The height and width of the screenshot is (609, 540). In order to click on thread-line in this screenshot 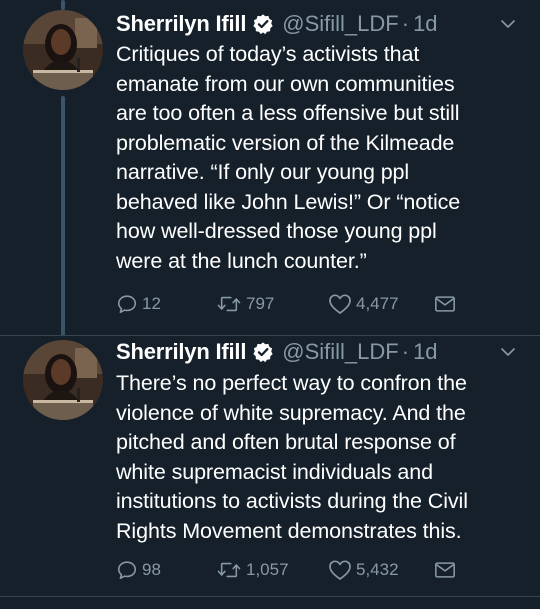, I will do `click(63, 216)`.